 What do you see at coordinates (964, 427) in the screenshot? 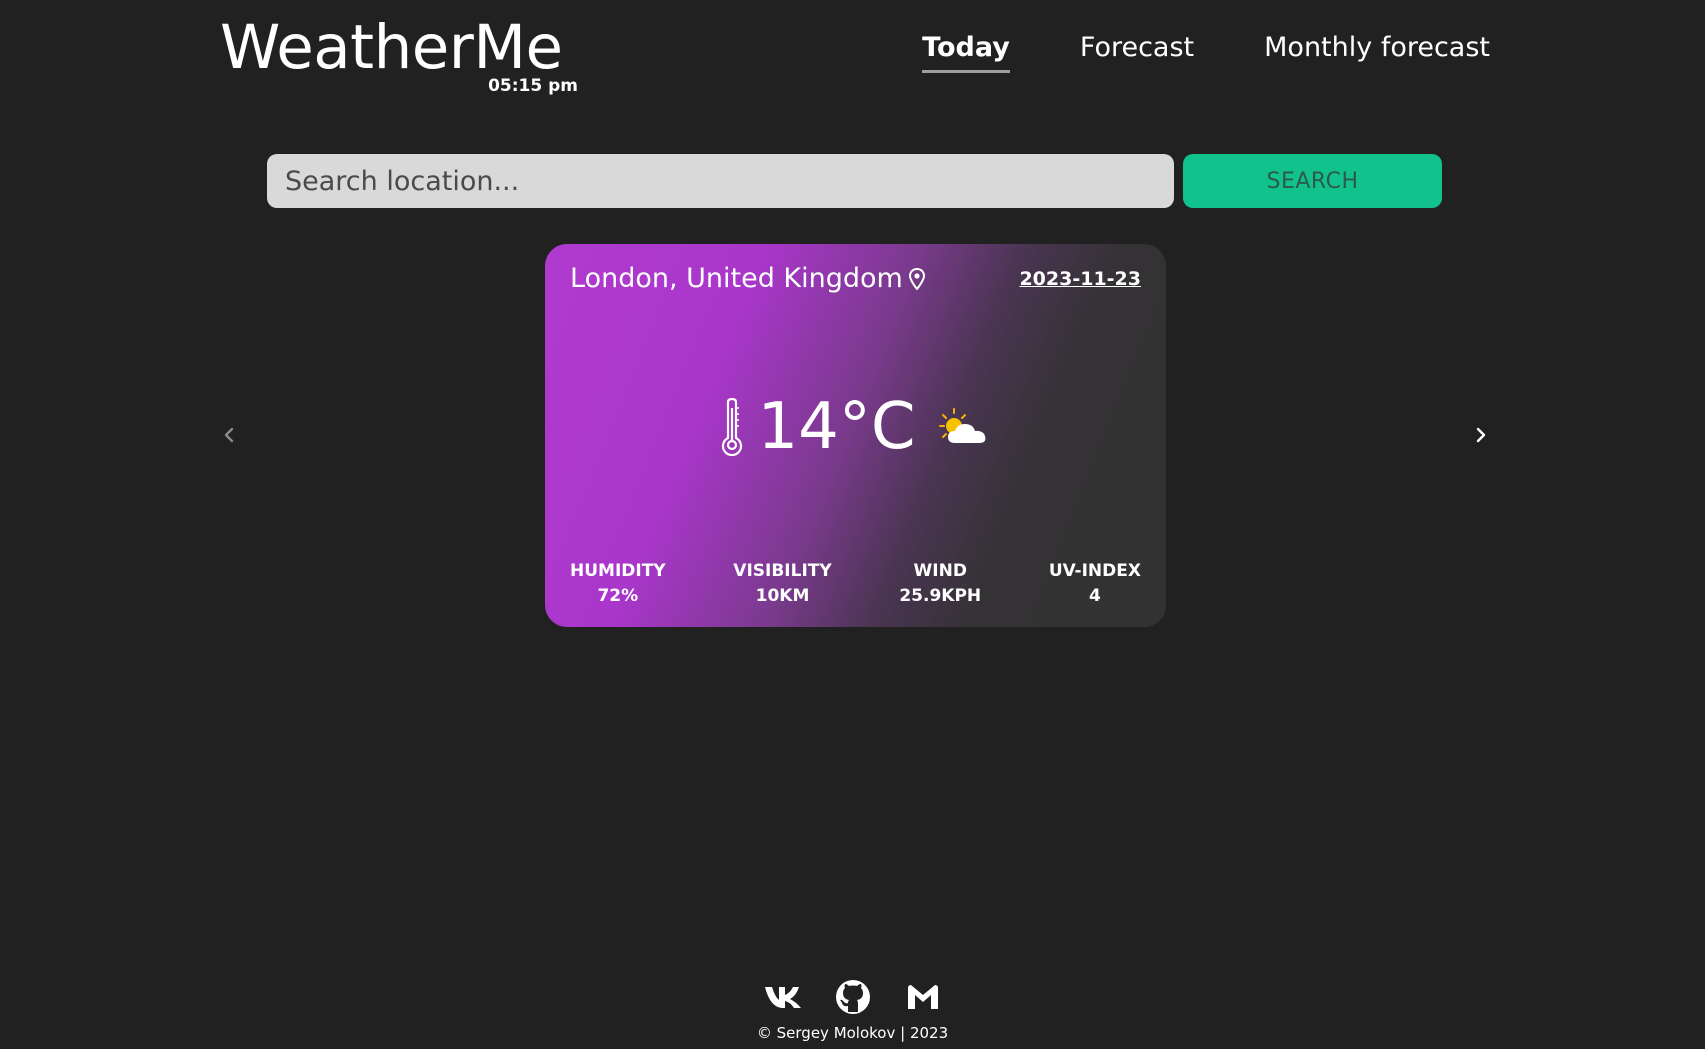
I see `partly-cloudy-icon` at bounding box center [964, 427].